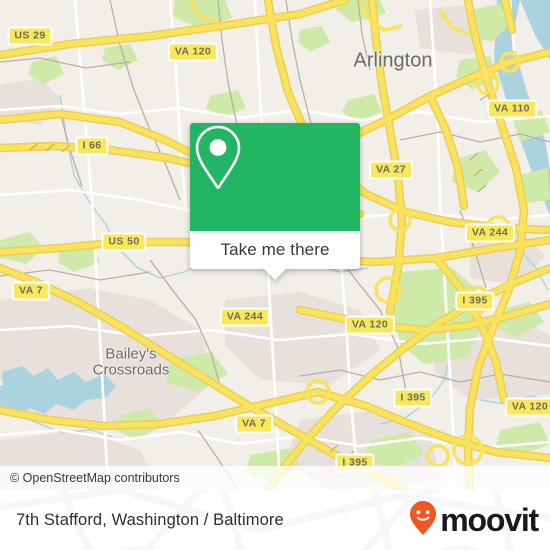 This screenshot has height=550, width=550. I want to click on callout-pointer-icon, so click(275, 274).